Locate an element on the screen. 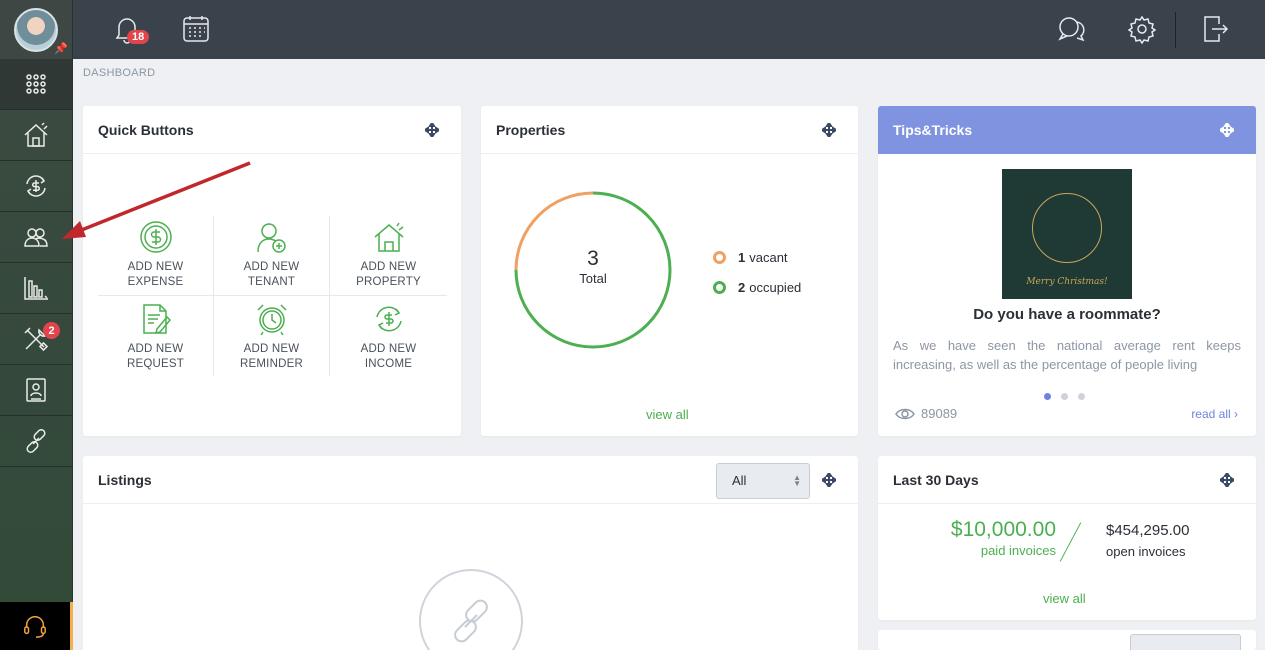 This screenshot has height=650, width=1265. qb-label-line2: INCOME is located at coordinates (388, 364).